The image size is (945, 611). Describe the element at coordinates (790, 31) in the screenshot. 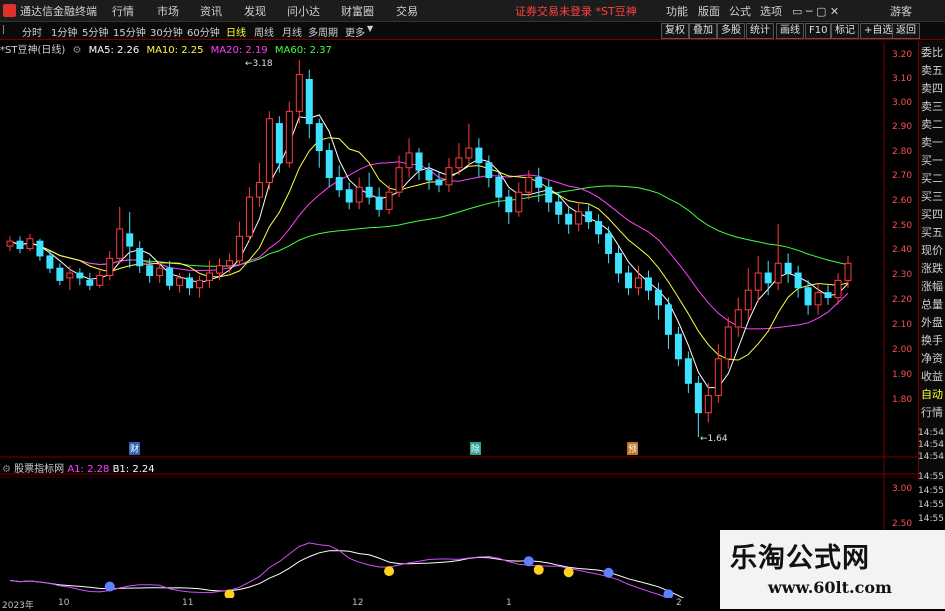

I see `draw-line-button: 画线` at that location.